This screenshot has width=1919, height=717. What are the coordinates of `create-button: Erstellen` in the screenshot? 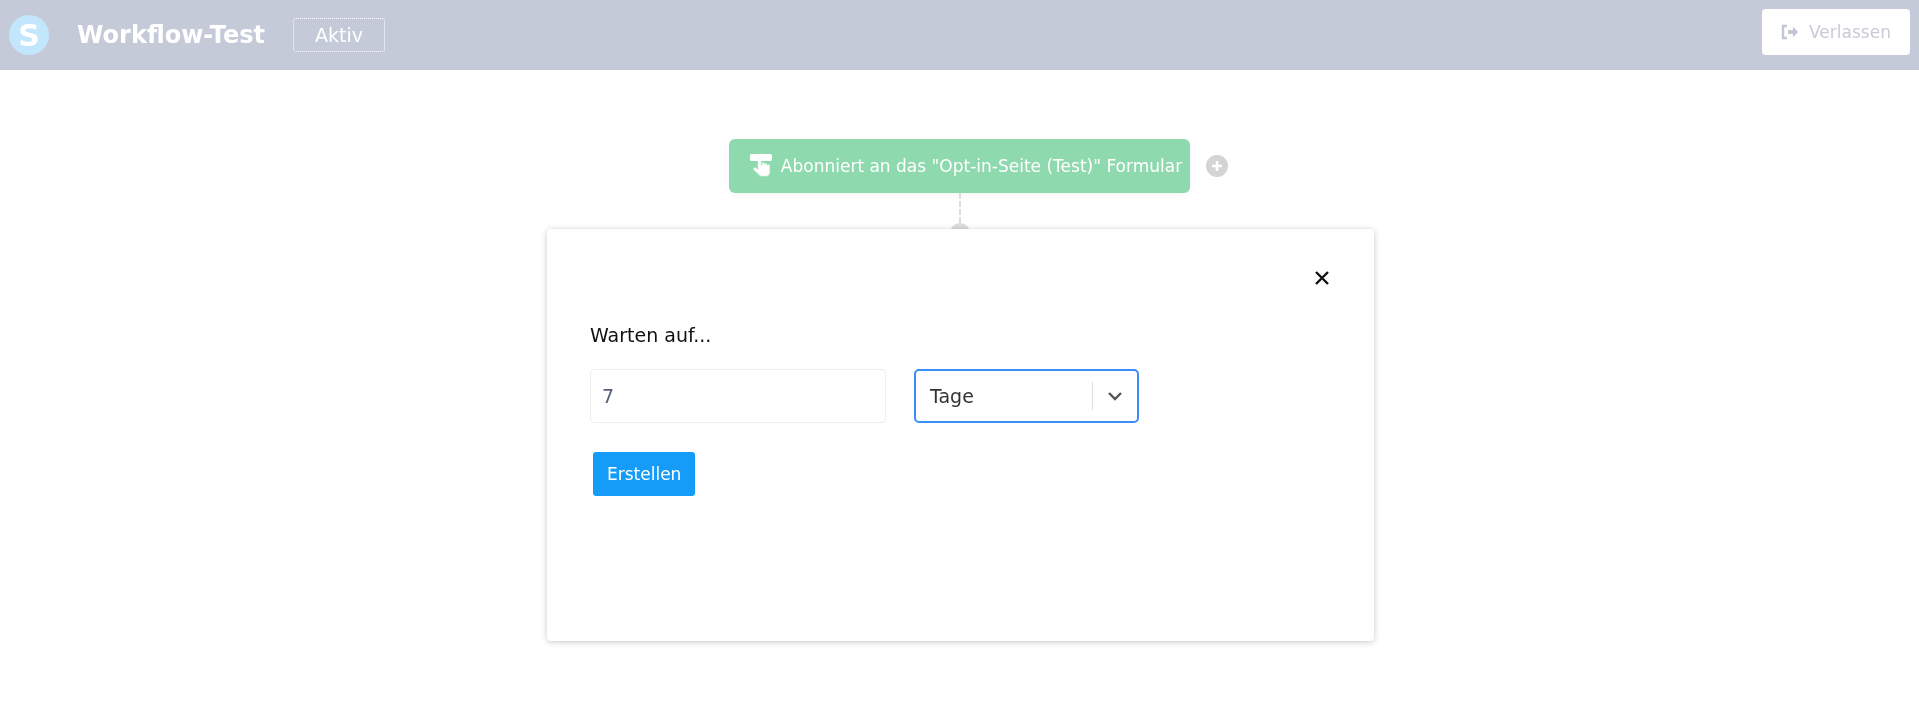 It's located at (644, 474).